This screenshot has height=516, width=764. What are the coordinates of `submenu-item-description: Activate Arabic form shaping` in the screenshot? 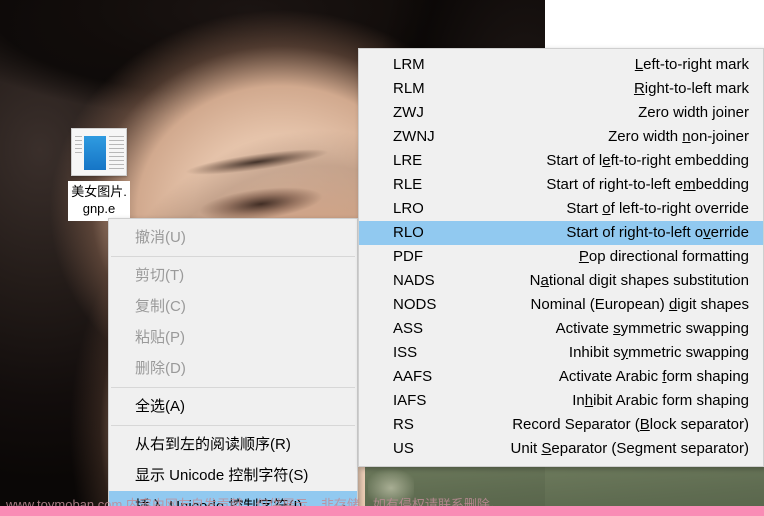 It's located at (653, 376).